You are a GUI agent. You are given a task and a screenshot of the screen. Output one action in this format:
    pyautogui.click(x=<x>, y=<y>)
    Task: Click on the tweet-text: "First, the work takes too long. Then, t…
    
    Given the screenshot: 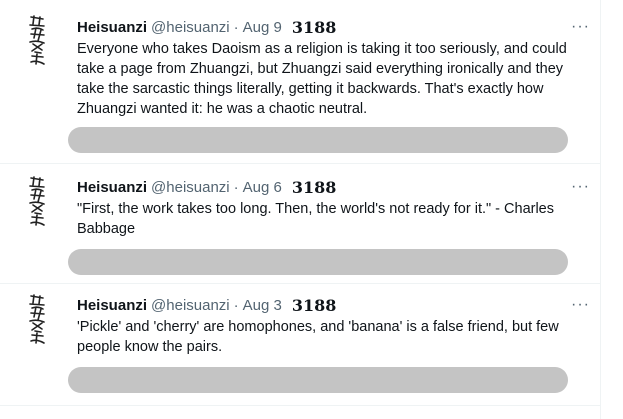 What is the action you would take?
    pyautogui.click(x=315, y=219)
    